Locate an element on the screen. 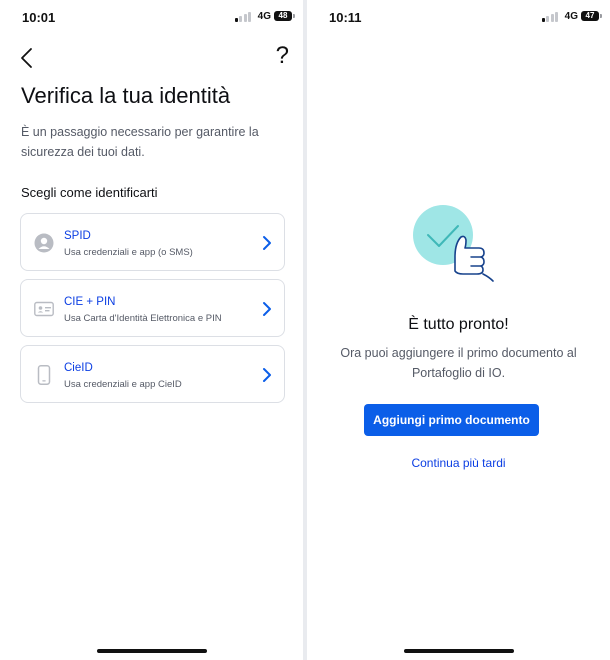 This screenshot has width=610, height=660. id-card-icon is located at coordinates (44, 309).